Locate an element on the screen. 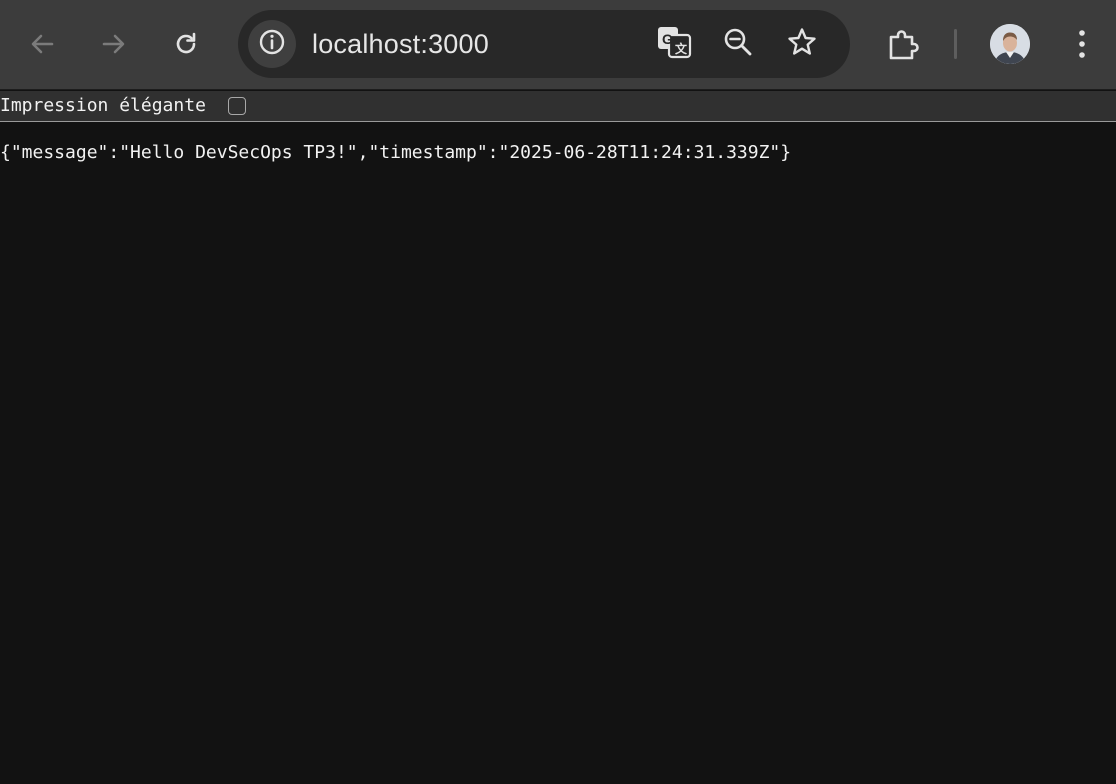 Image resolution: width=1116 pixels, height=784 pixels. info-icon is located at coordinates (272, 44).